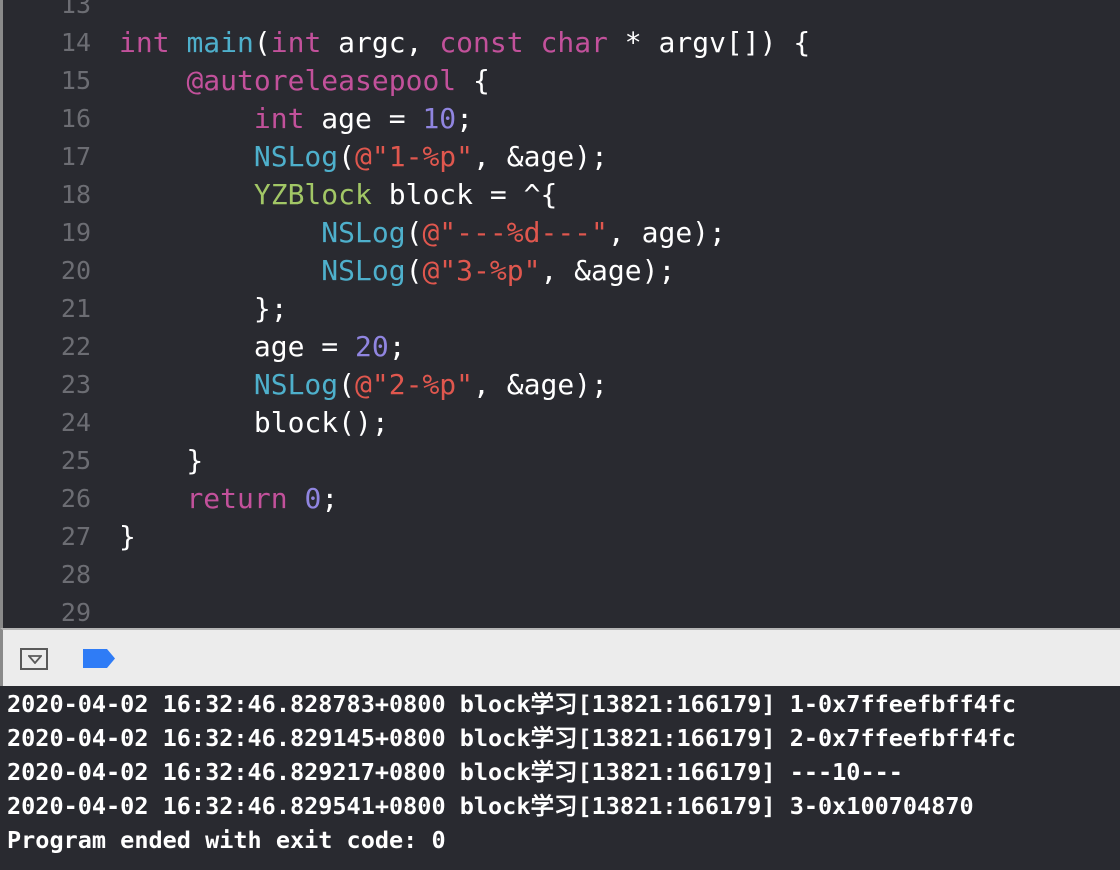 Image resolution: width=1120 pixels, height=870 pixels. Describe the element at coordinates (75, 460) in the screenshot. I see `line-number: 25` at that location.